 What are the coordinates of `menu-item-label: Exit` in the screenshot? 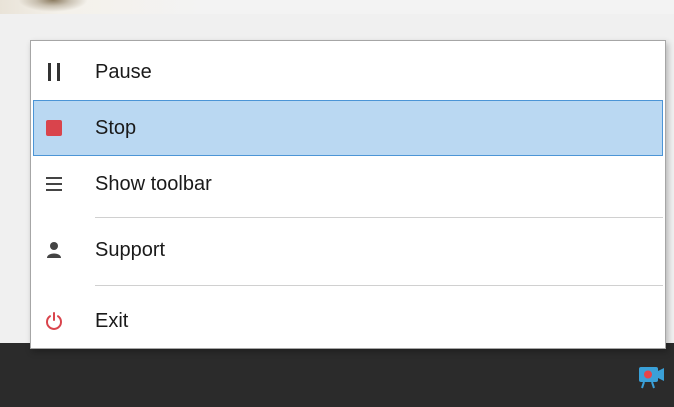 It's located at (112, 320).